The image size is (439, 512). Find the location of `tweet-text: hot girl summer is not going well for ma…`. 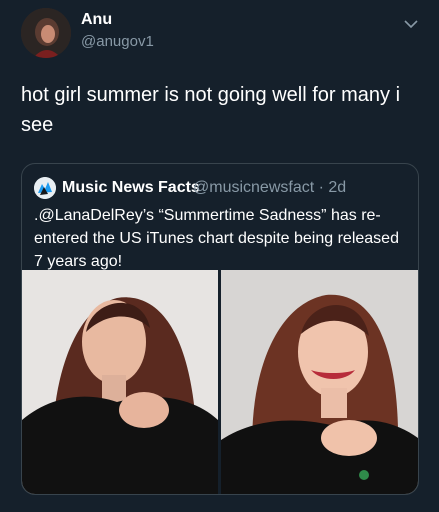

tweet-text: hot girl summer is not going well for ma… is located at coordinates (211, 110).